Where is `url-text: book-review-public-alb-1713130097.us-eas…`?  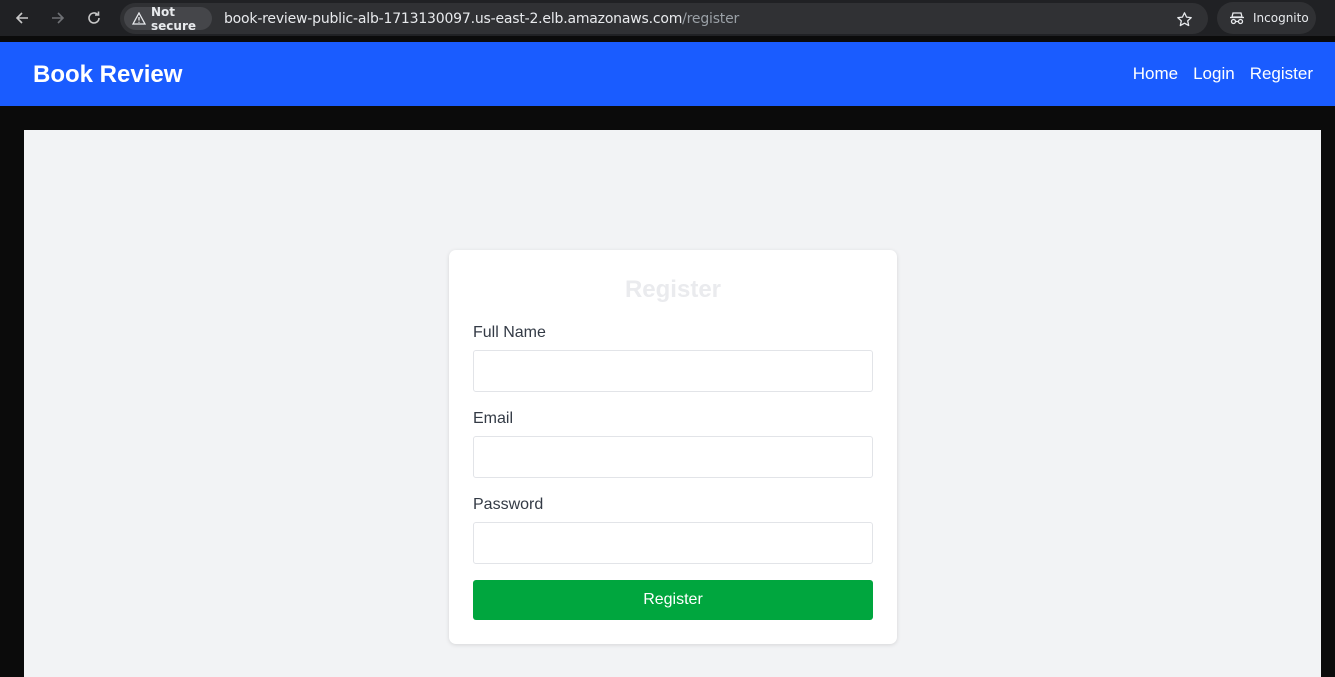
url-text: book-review-public-alb-1713130097.us-eas… is located at coordinates (481, 19).